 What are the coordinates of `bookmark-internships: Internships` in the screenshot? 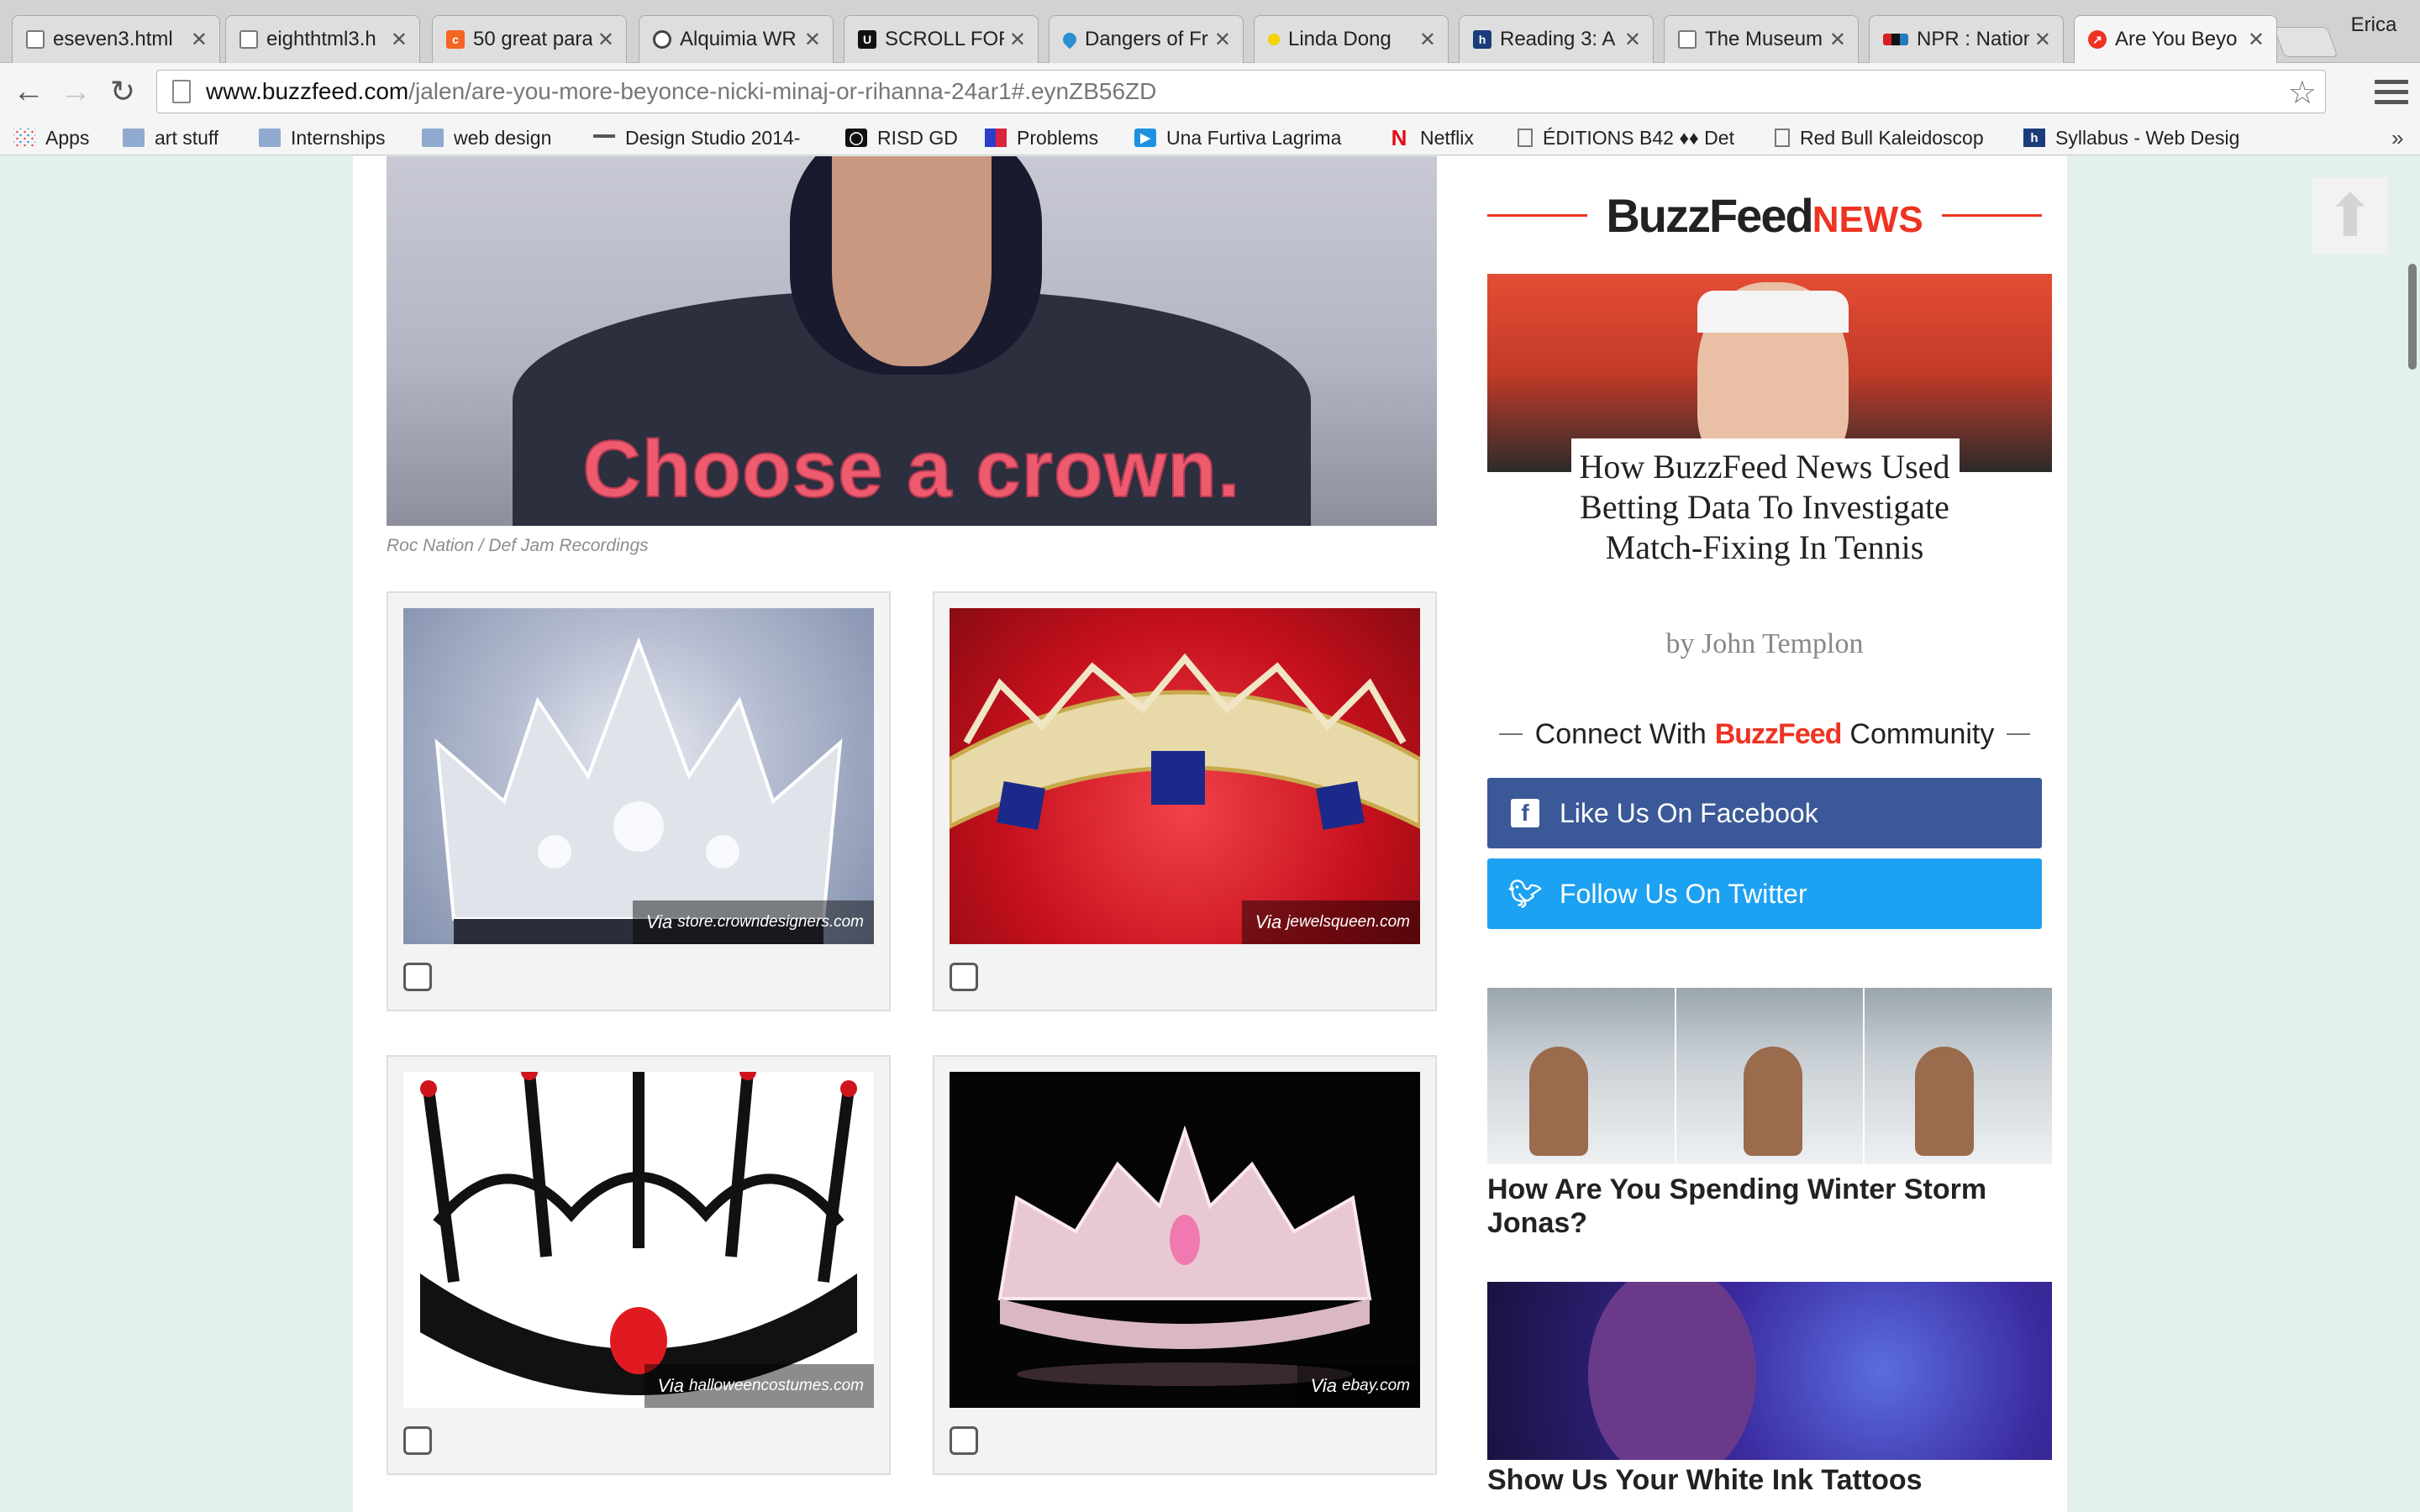 It's located at (322, 137).